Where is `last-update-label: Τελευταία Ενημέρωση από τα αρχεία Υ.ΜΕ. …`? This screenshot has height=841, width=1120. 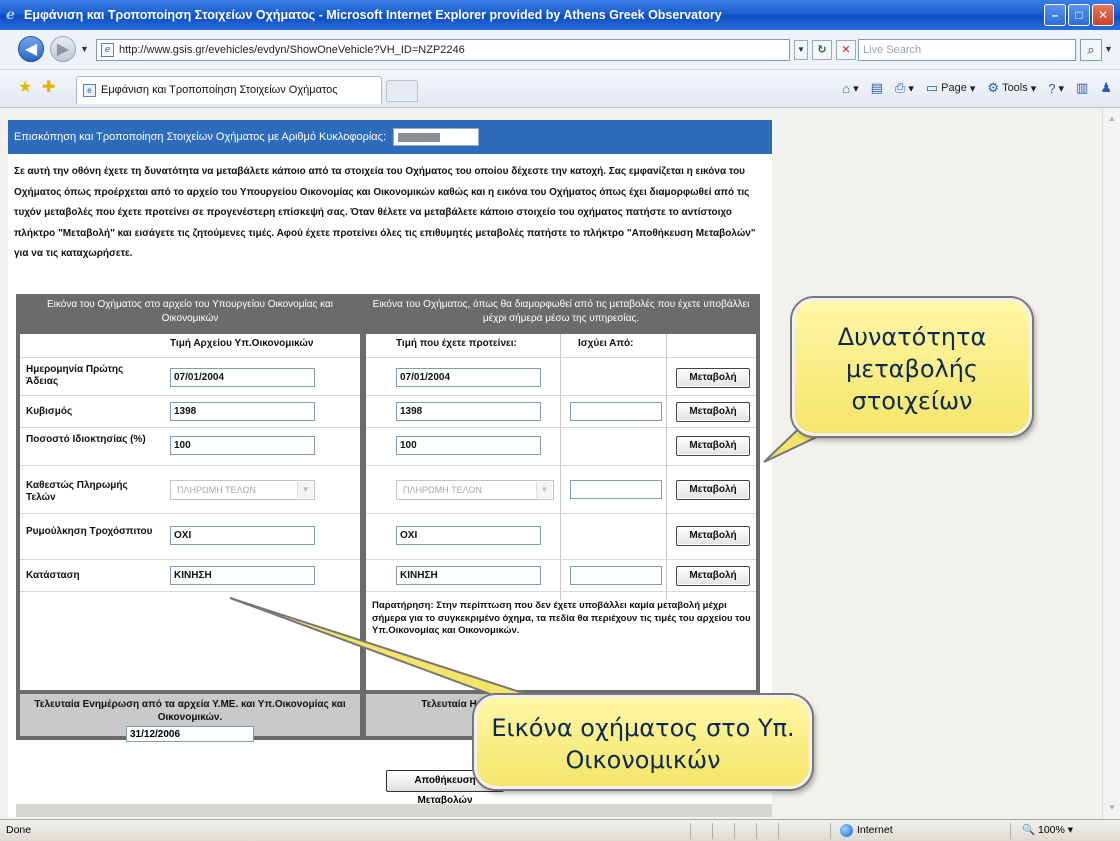 last-update-label: Τελευταία Ενημέρωση από τα αρχεία Υ.ΜΕ. … is located at coordinates (190, 711).